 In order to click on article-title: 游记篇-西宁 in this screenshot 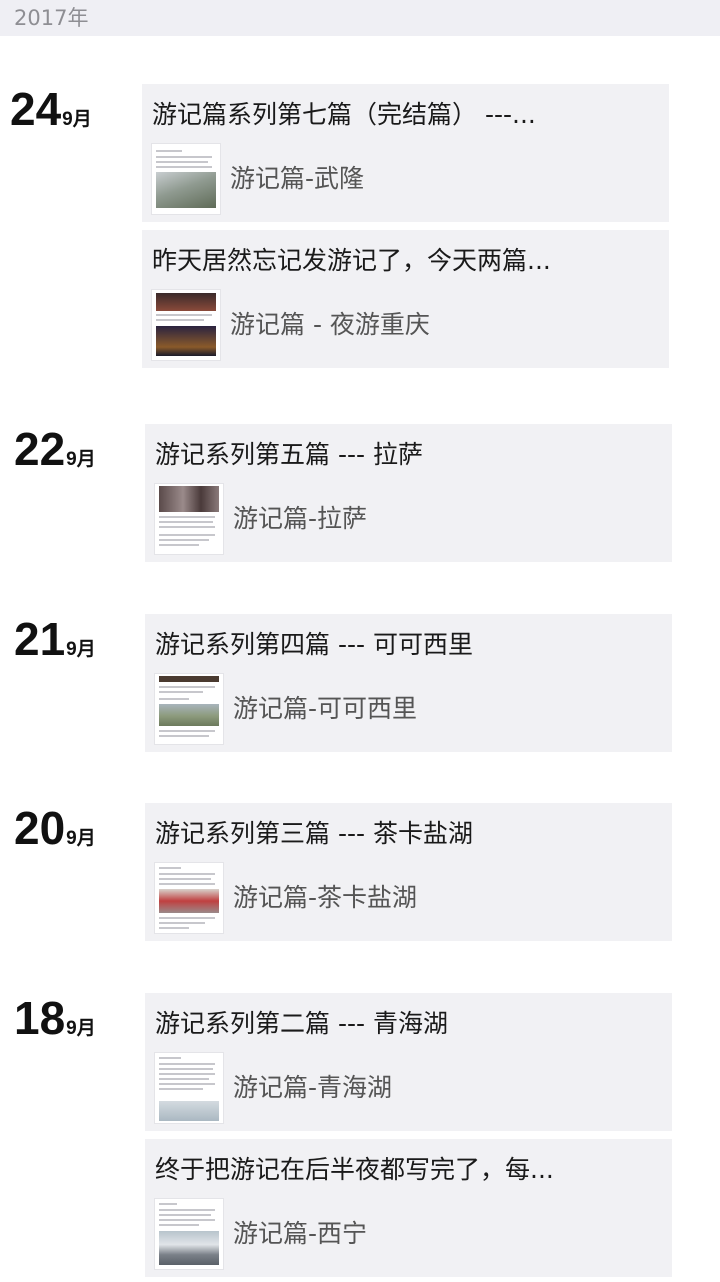, I will do `click(300, 1233)`.